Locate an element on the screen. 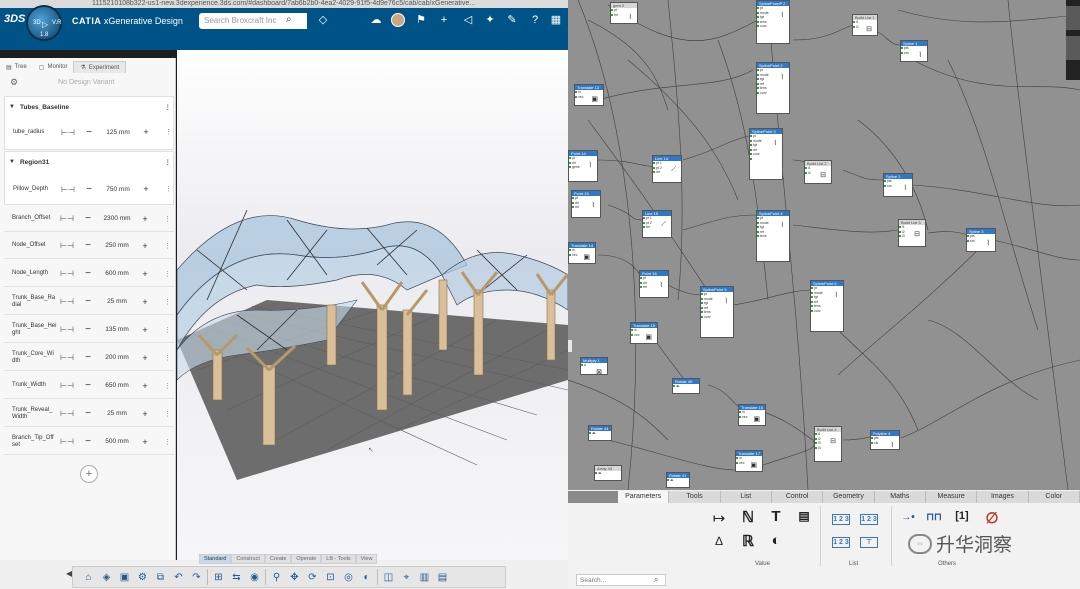 This screenshot has width=1080, height=589. pan-icon: ✥ is located at coordinates (294, 577).